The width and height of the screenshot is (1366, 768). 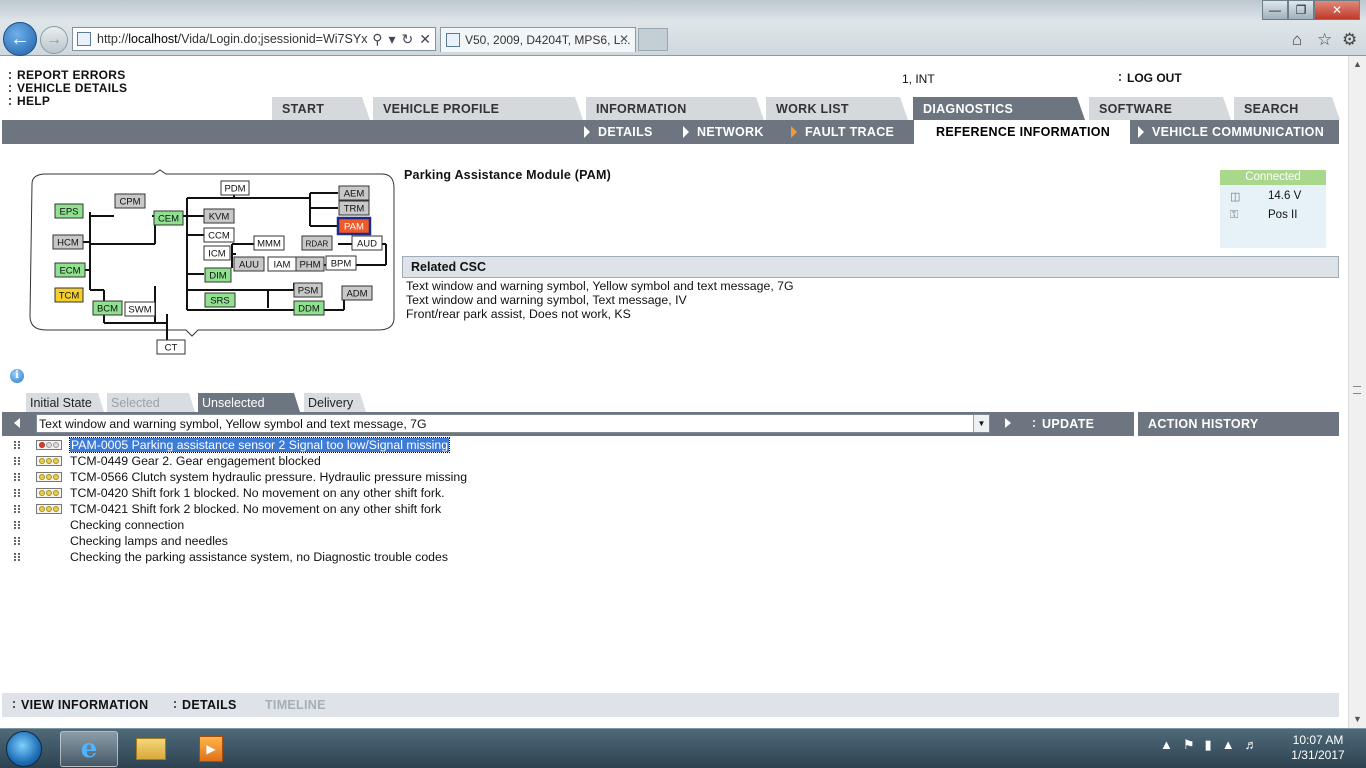 What do you see at coordinates (269, 243) in the screenshot?
I see `module-mmm: MMM` at bounding box center [269, 243].